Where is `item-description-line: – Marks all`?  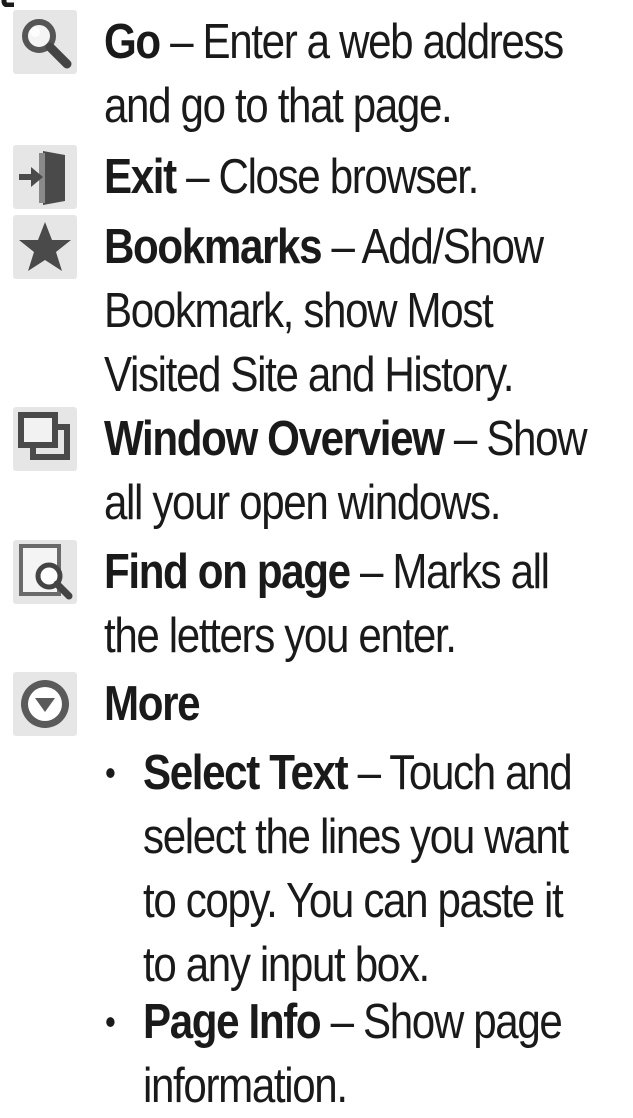 item-description-line: – Marks all is located at coordinates (455, 572).